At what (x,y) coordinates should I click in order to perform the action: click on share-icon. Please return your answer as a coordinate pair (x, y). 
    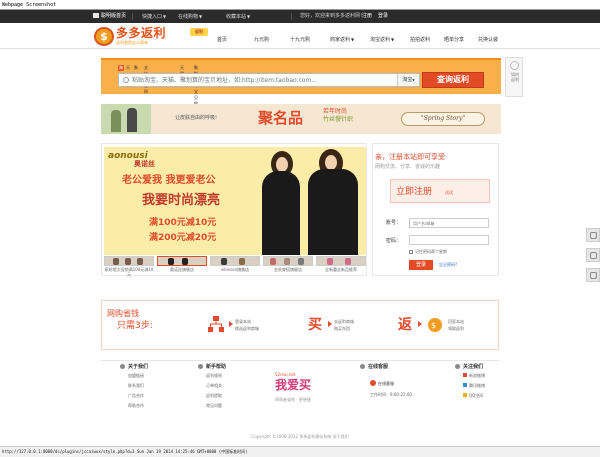
    Looking at the image, I should click on (593, 235).